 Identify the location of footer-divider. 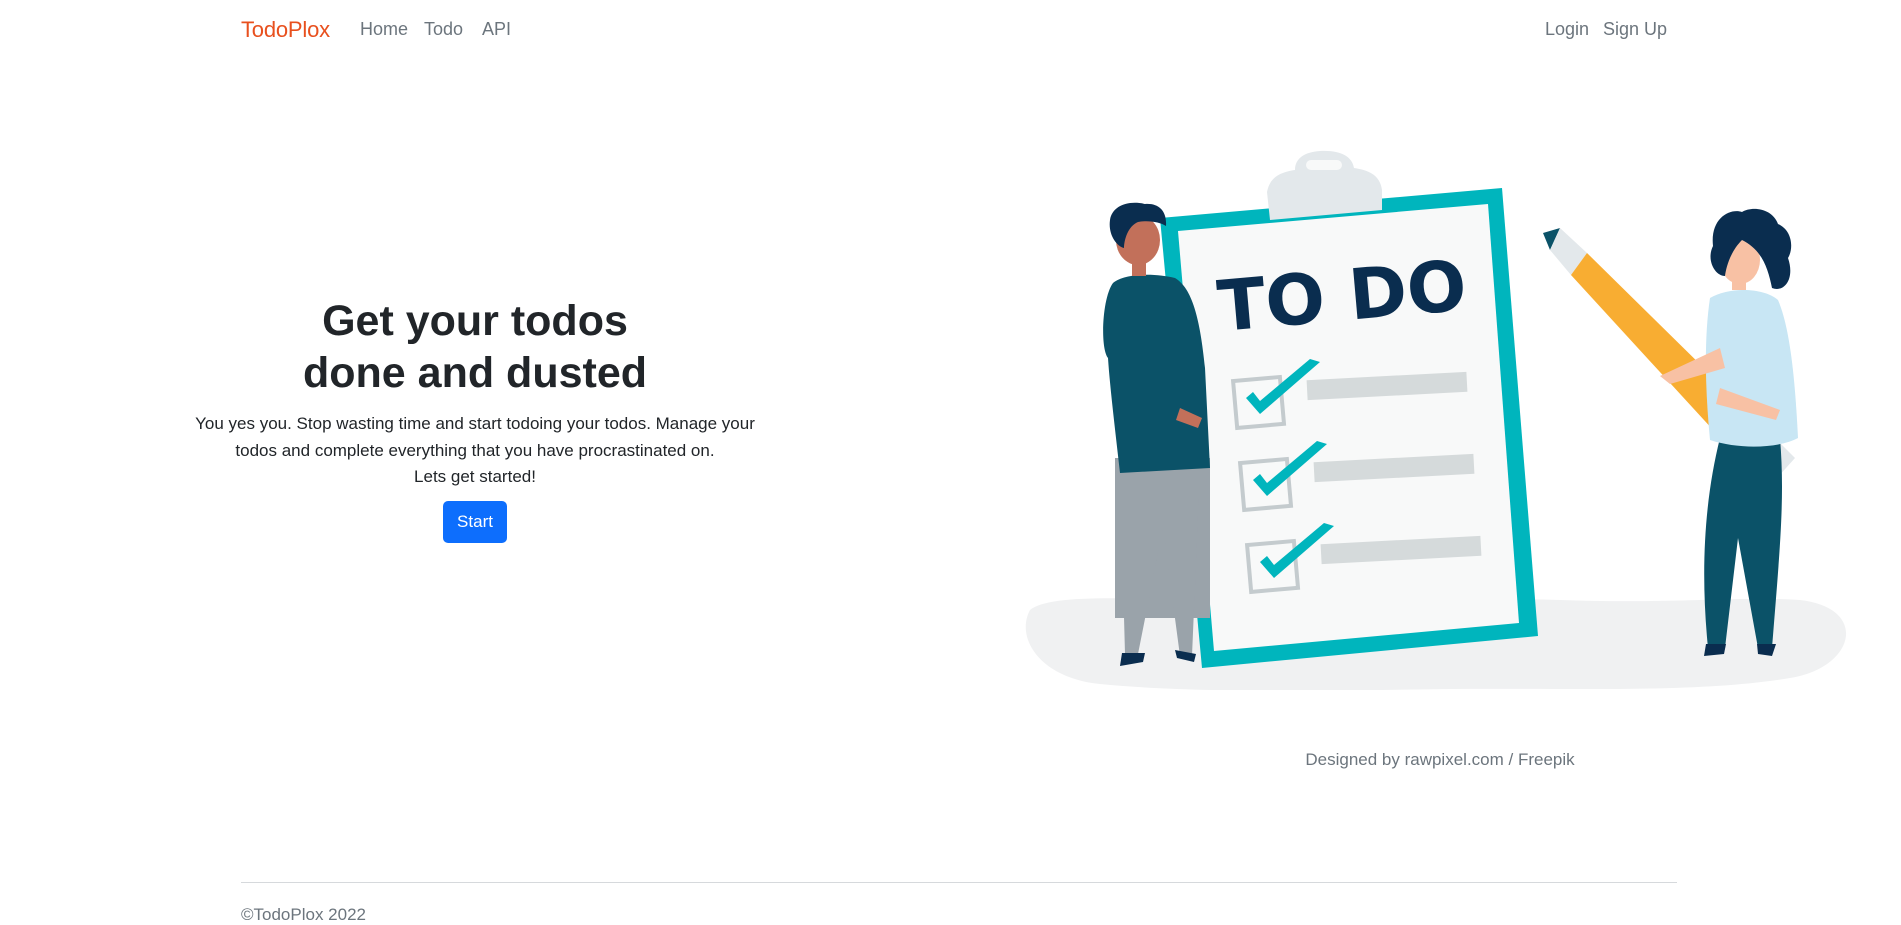
(959, 882).